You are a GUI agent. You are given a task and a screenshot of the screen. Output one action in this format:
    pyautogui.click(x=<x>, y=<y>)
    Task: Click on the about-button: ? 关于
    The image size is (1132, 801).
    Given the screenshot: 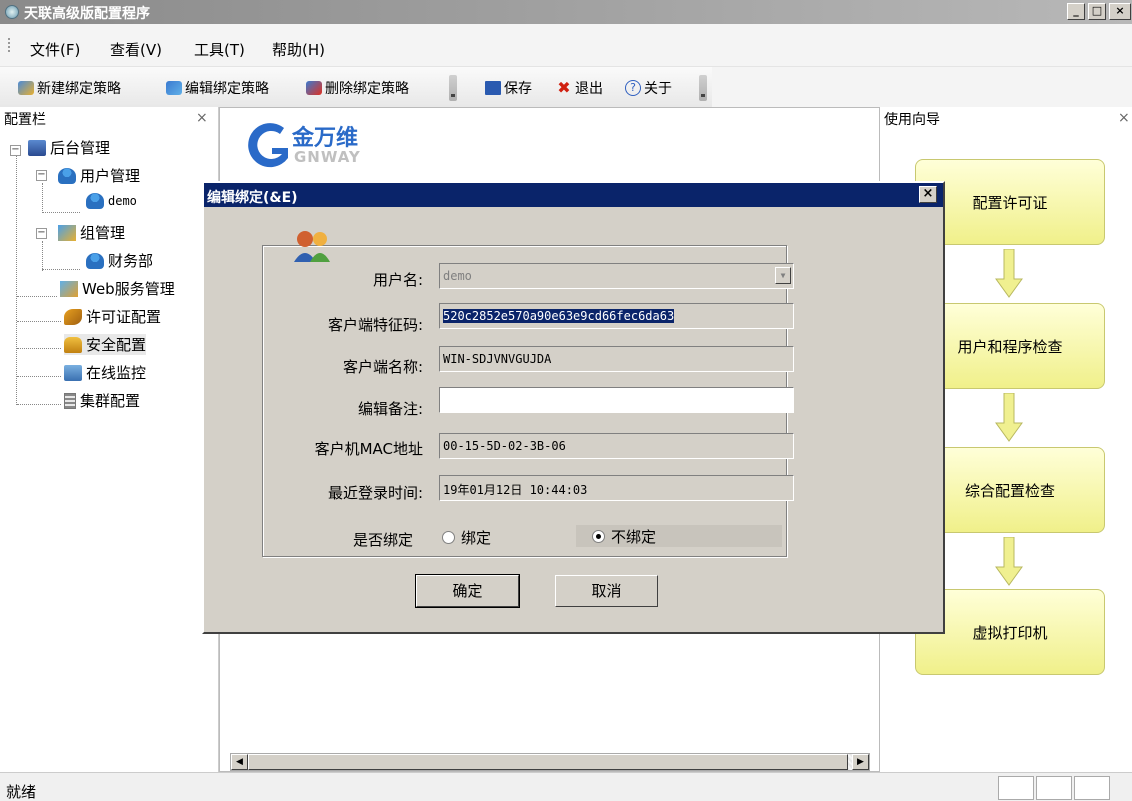 What is the action you would take?
    pyautogui.click(x=648, y=88)
    